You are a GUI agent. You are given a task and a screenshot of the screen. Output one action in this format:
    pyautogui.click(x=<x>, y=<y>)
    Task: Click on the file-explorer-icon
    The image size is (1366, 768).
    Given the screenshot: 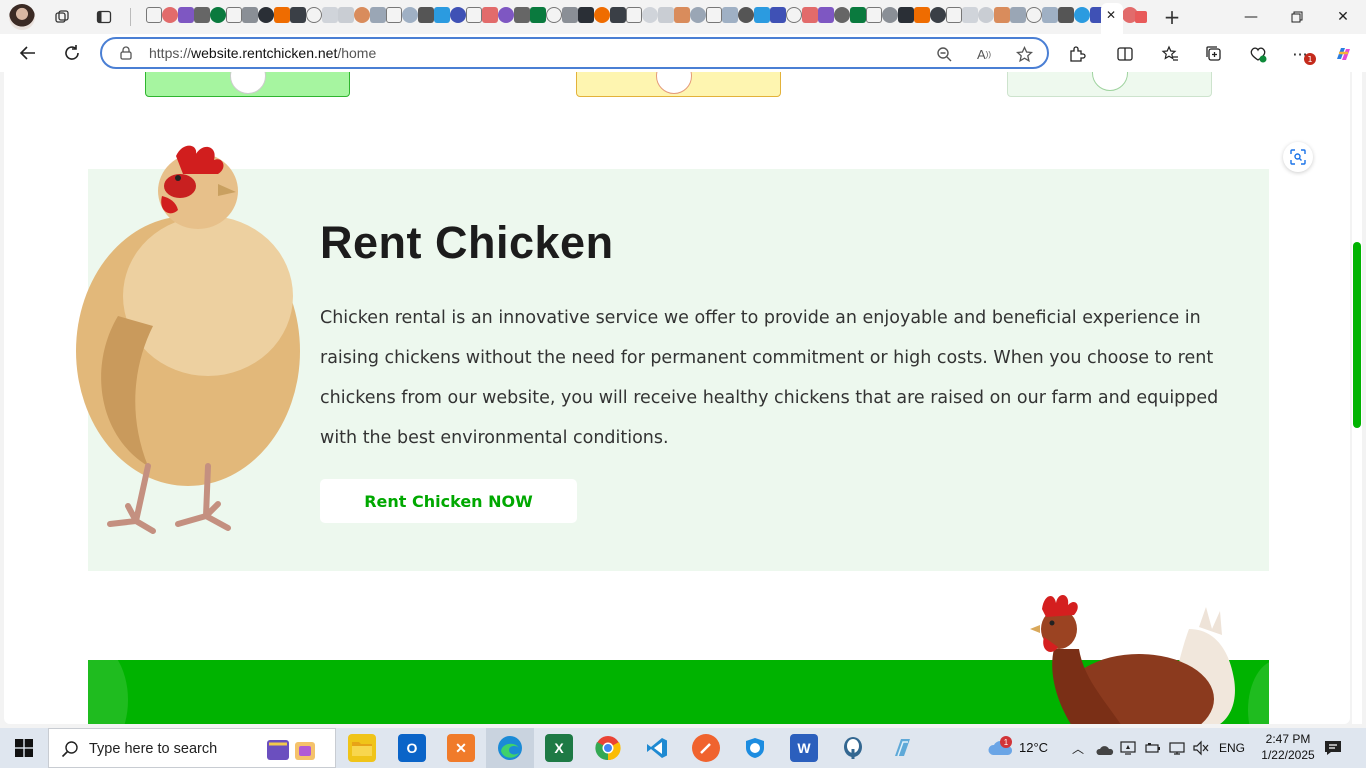 What is the action you would take?
    pyautogui.click(x=362, y=748)
    